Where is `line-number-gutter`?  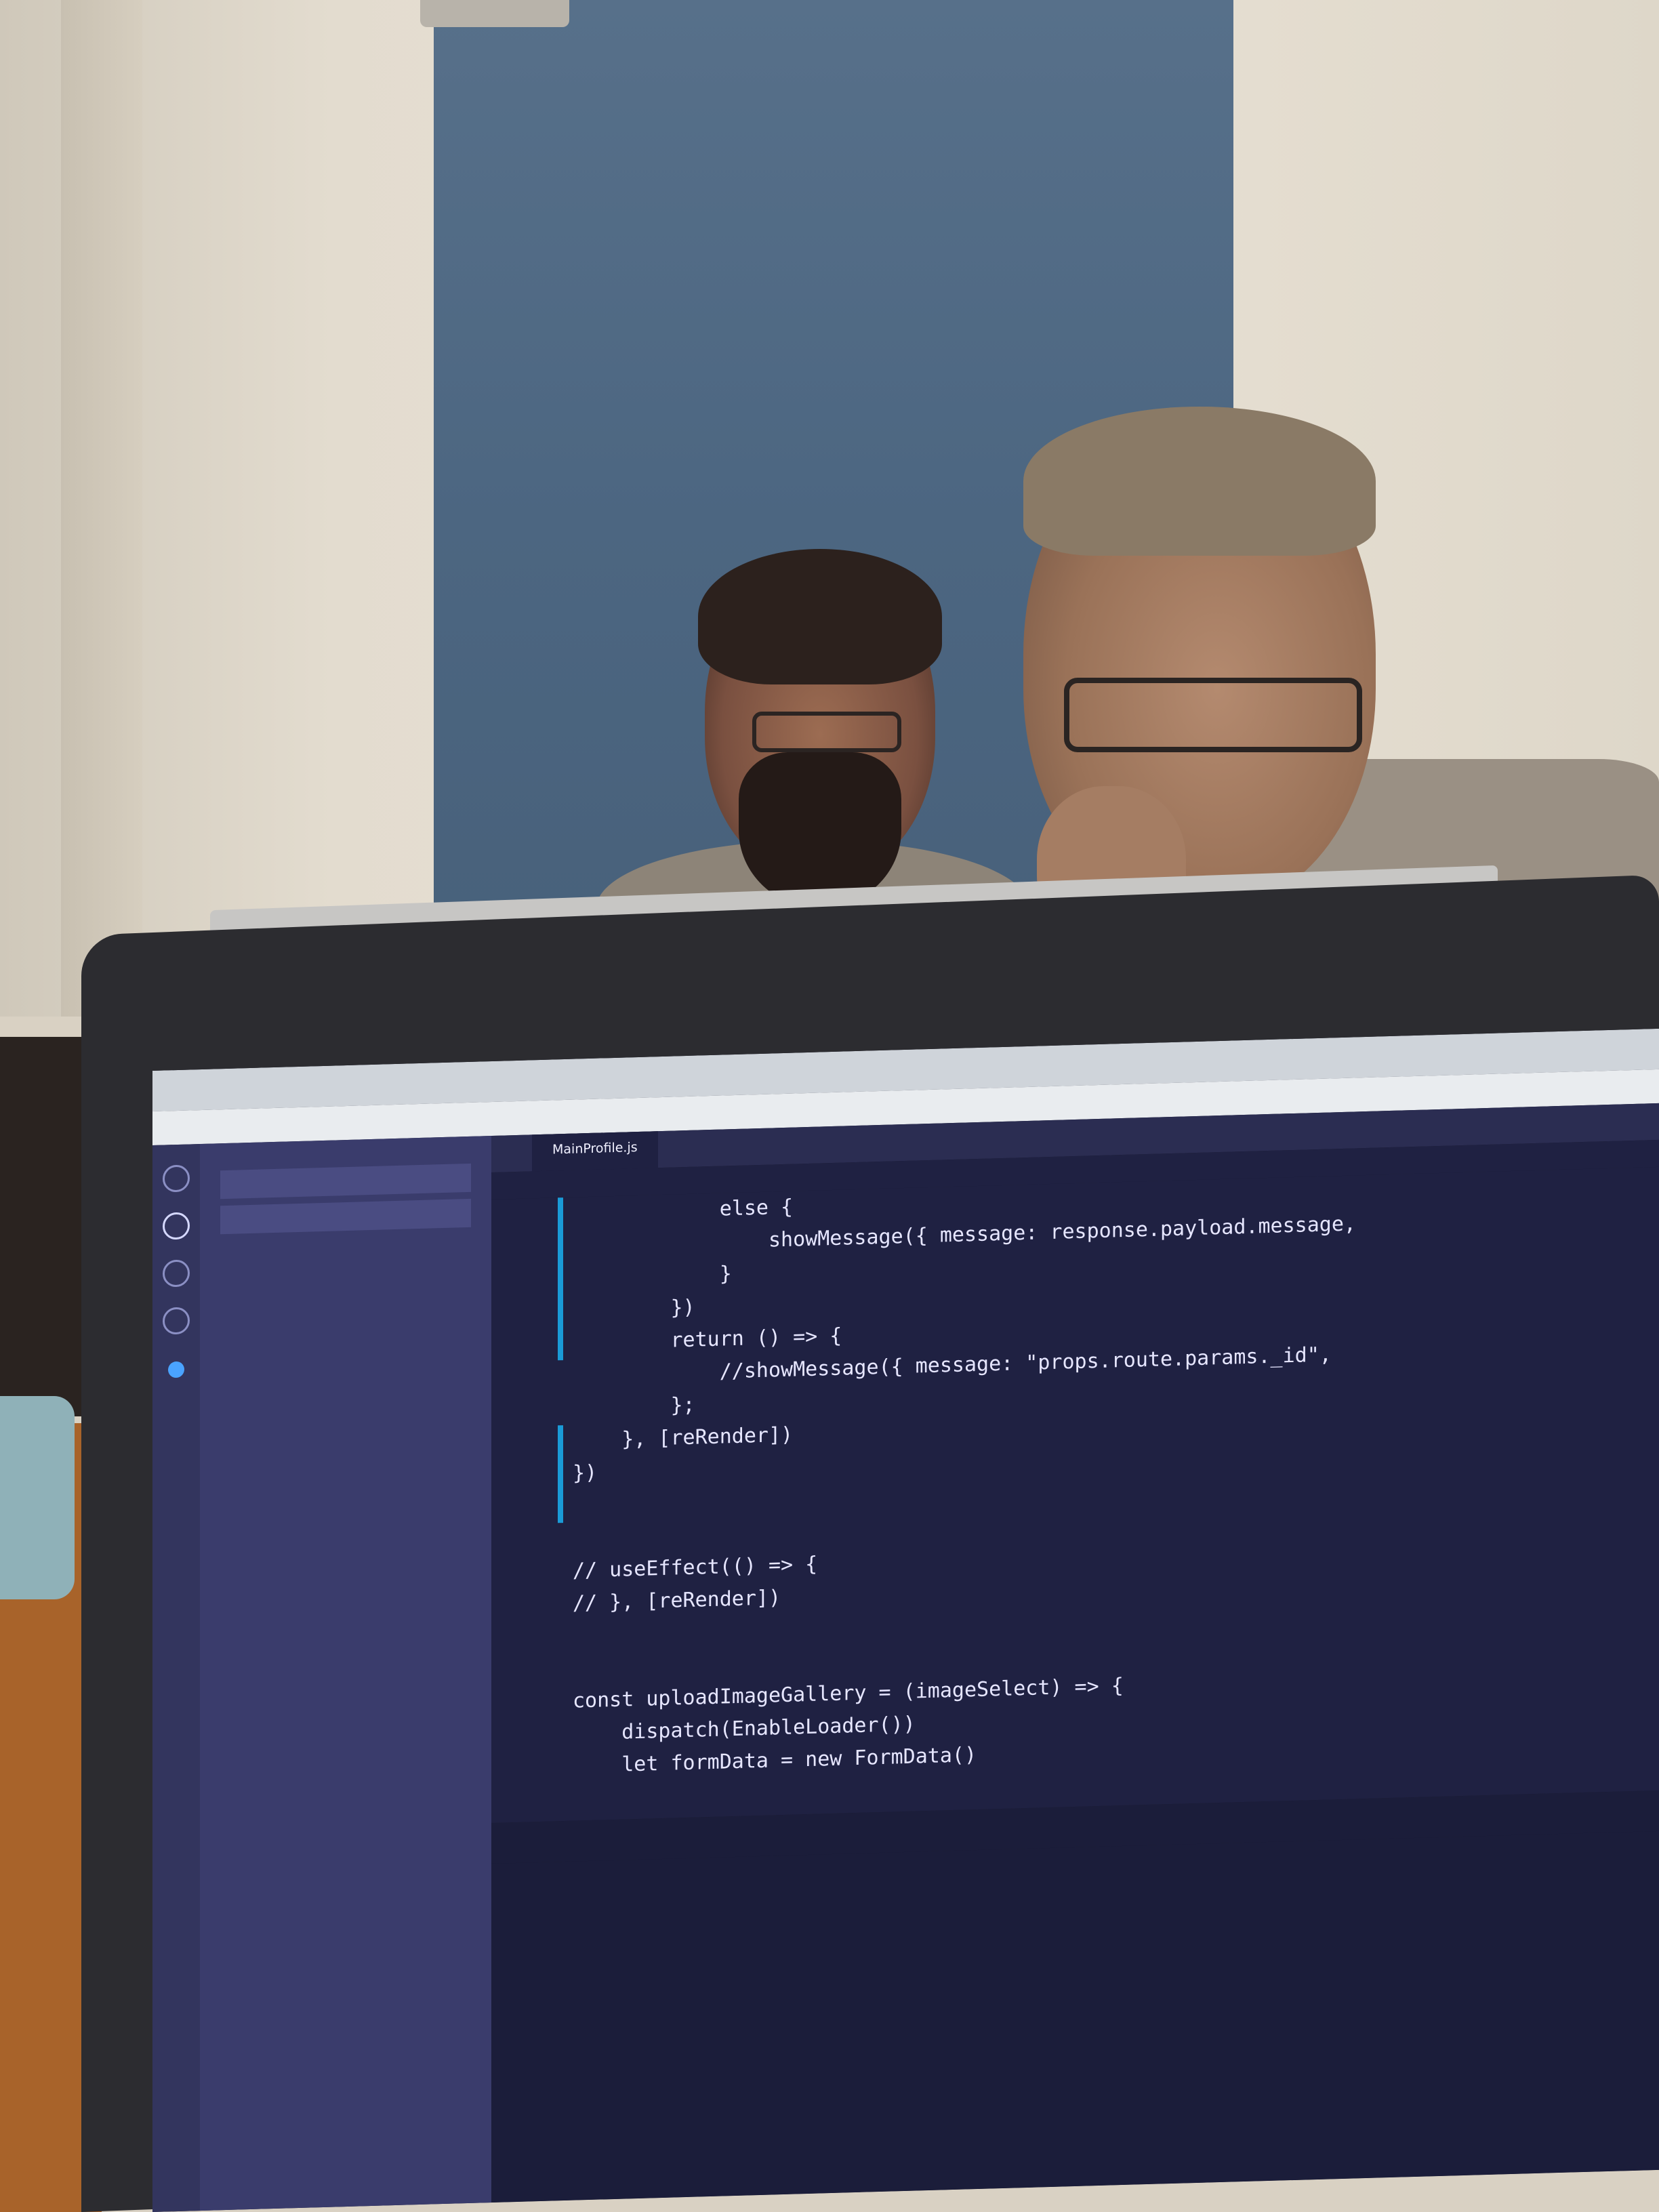
line-number-gutter is located at coordinates (521, 1511).